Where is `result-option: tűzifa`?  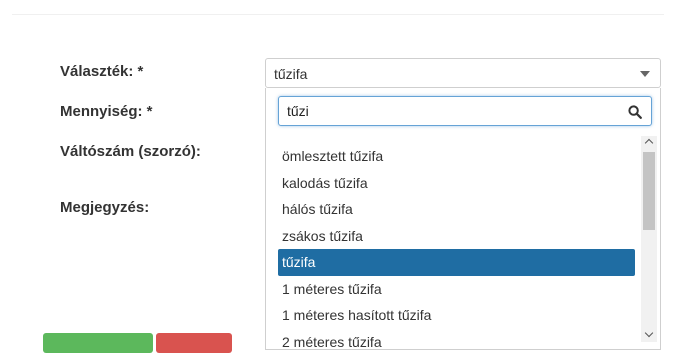
result-option: tűzifa is located at coordinates (456, 262).